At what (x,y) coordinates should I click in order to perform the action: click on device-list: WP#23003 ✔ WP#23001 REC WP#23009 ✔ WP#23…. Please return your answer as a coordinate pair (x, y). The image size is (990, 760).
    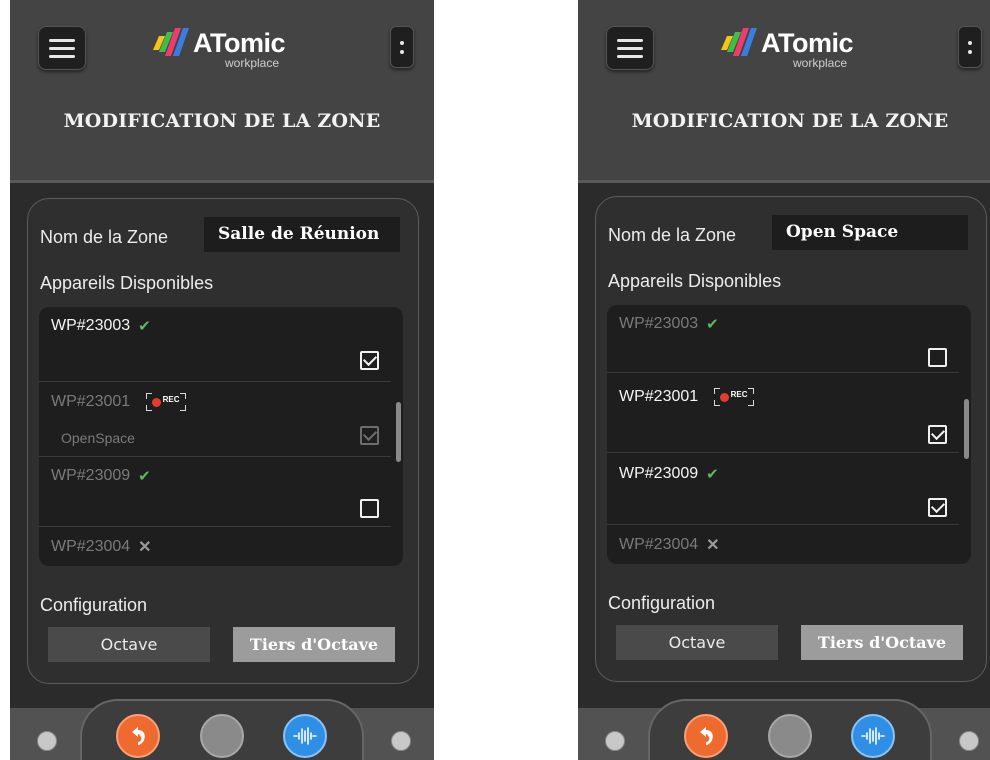
    Looking at the image, I should click on (789, 434).